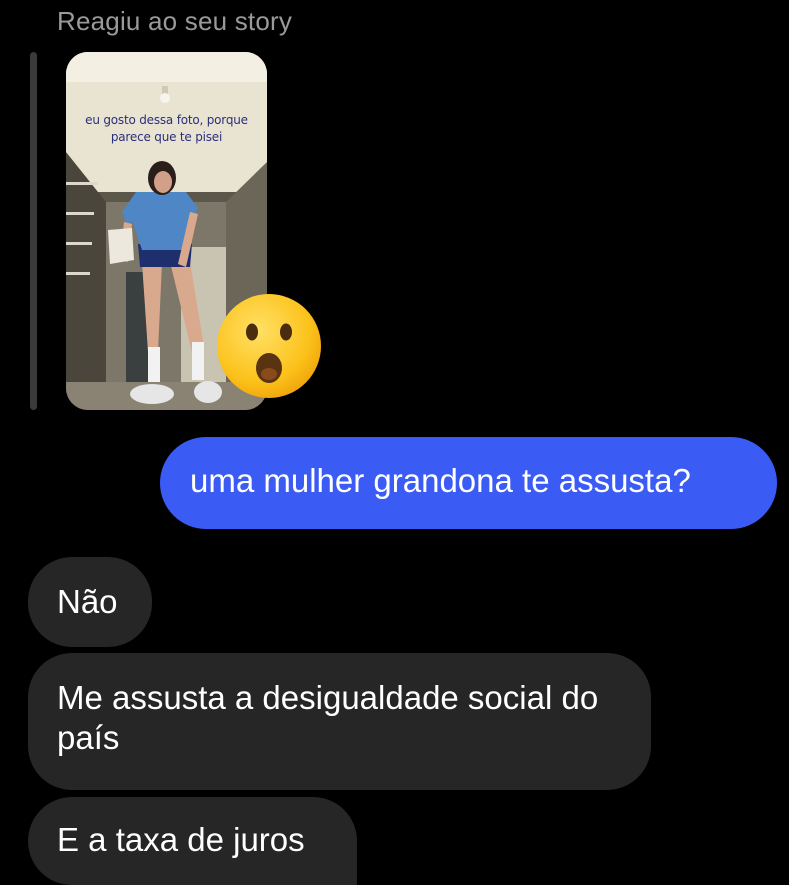 The height and width of the screenshot is (885, 789). What do you see at coordinates (181, 839) in the screenshot?
I see `message-text: E a taxa de juros` at bounding box center [181, 839].